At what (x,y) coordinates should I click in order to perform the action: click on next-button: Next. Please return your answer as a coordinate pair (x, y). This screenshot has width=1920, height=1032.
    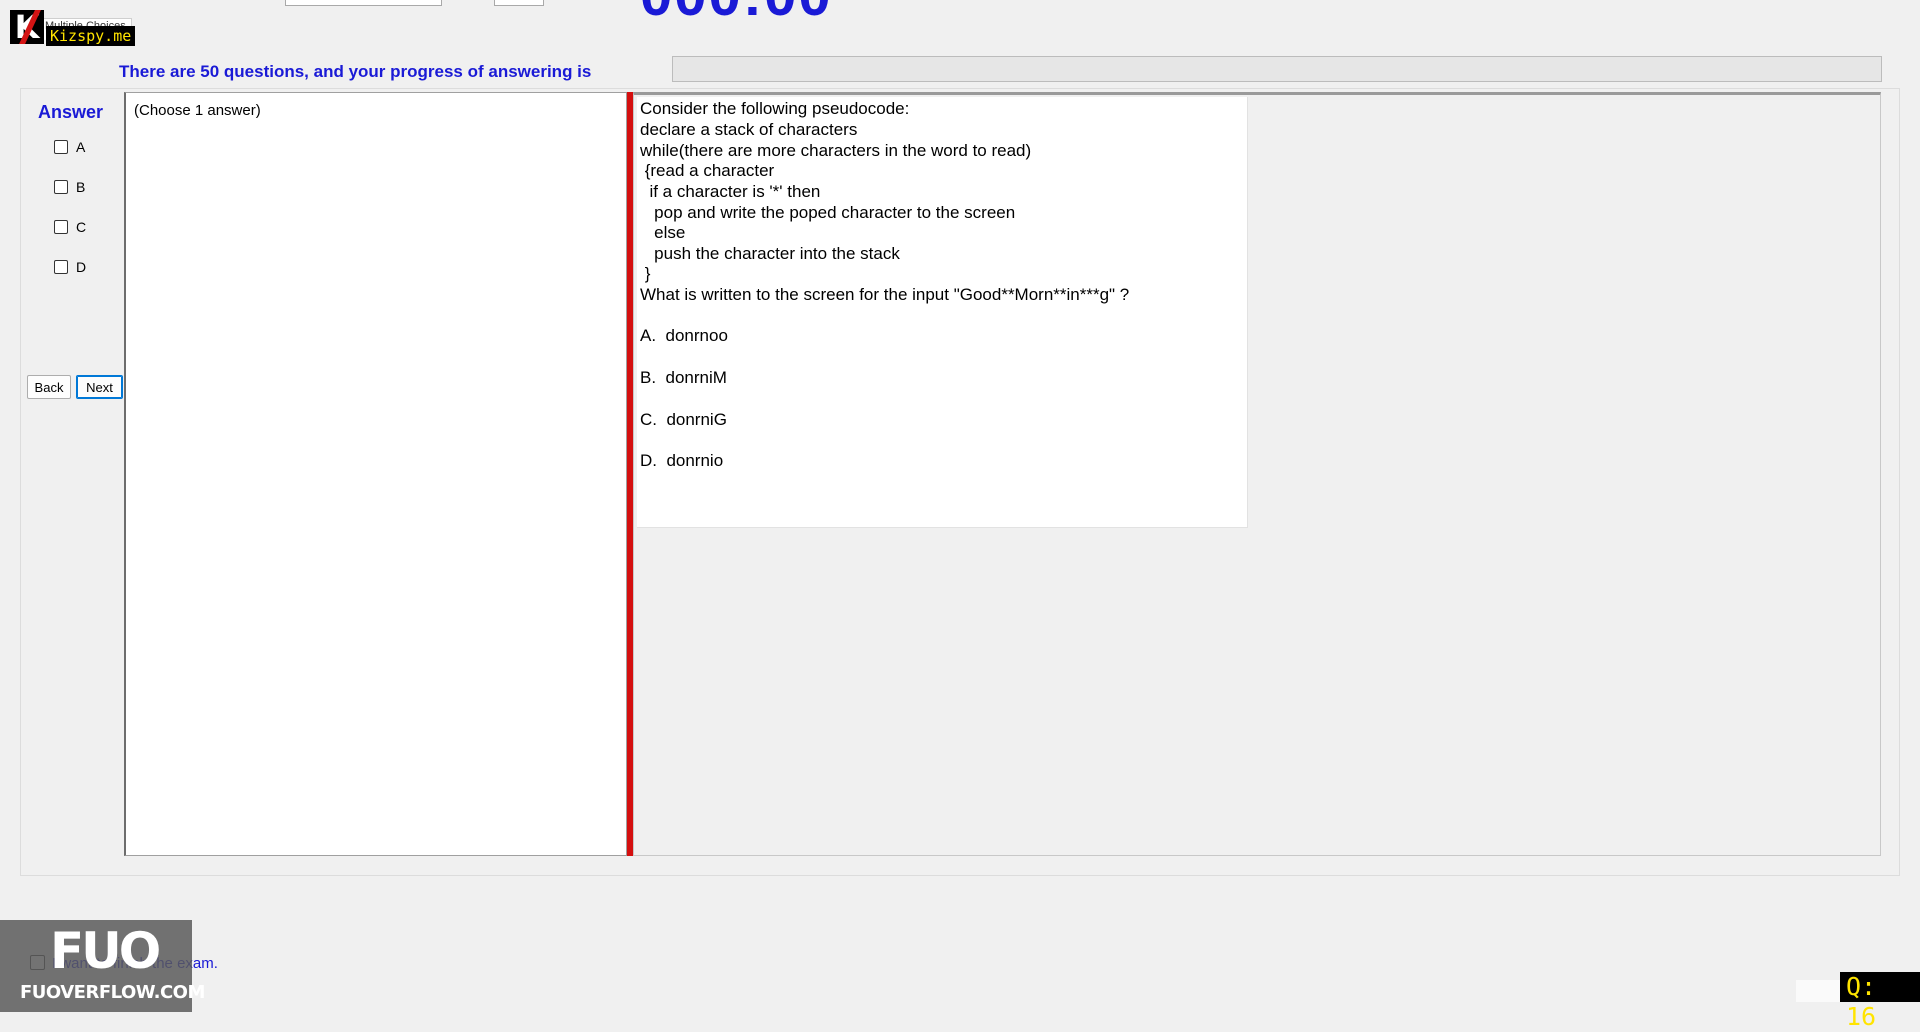
    Looking at the image, I should click on (99, 387).